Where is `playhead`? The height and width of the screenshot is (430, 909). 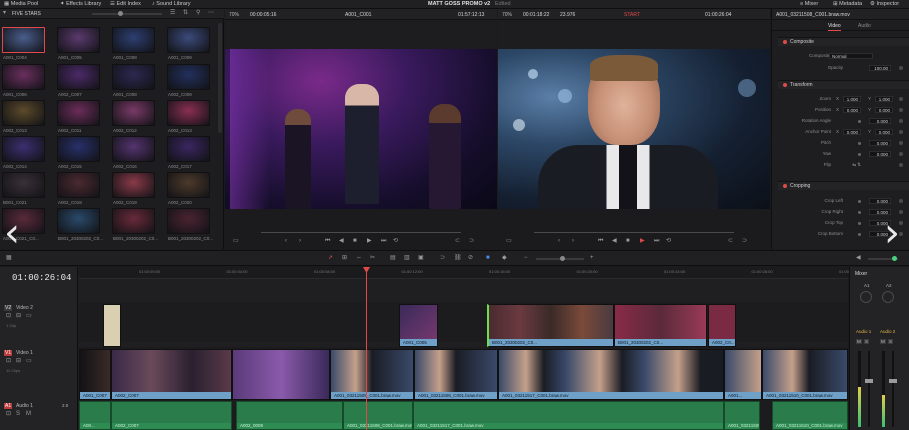 playhead is located at coordinates (366, 348).